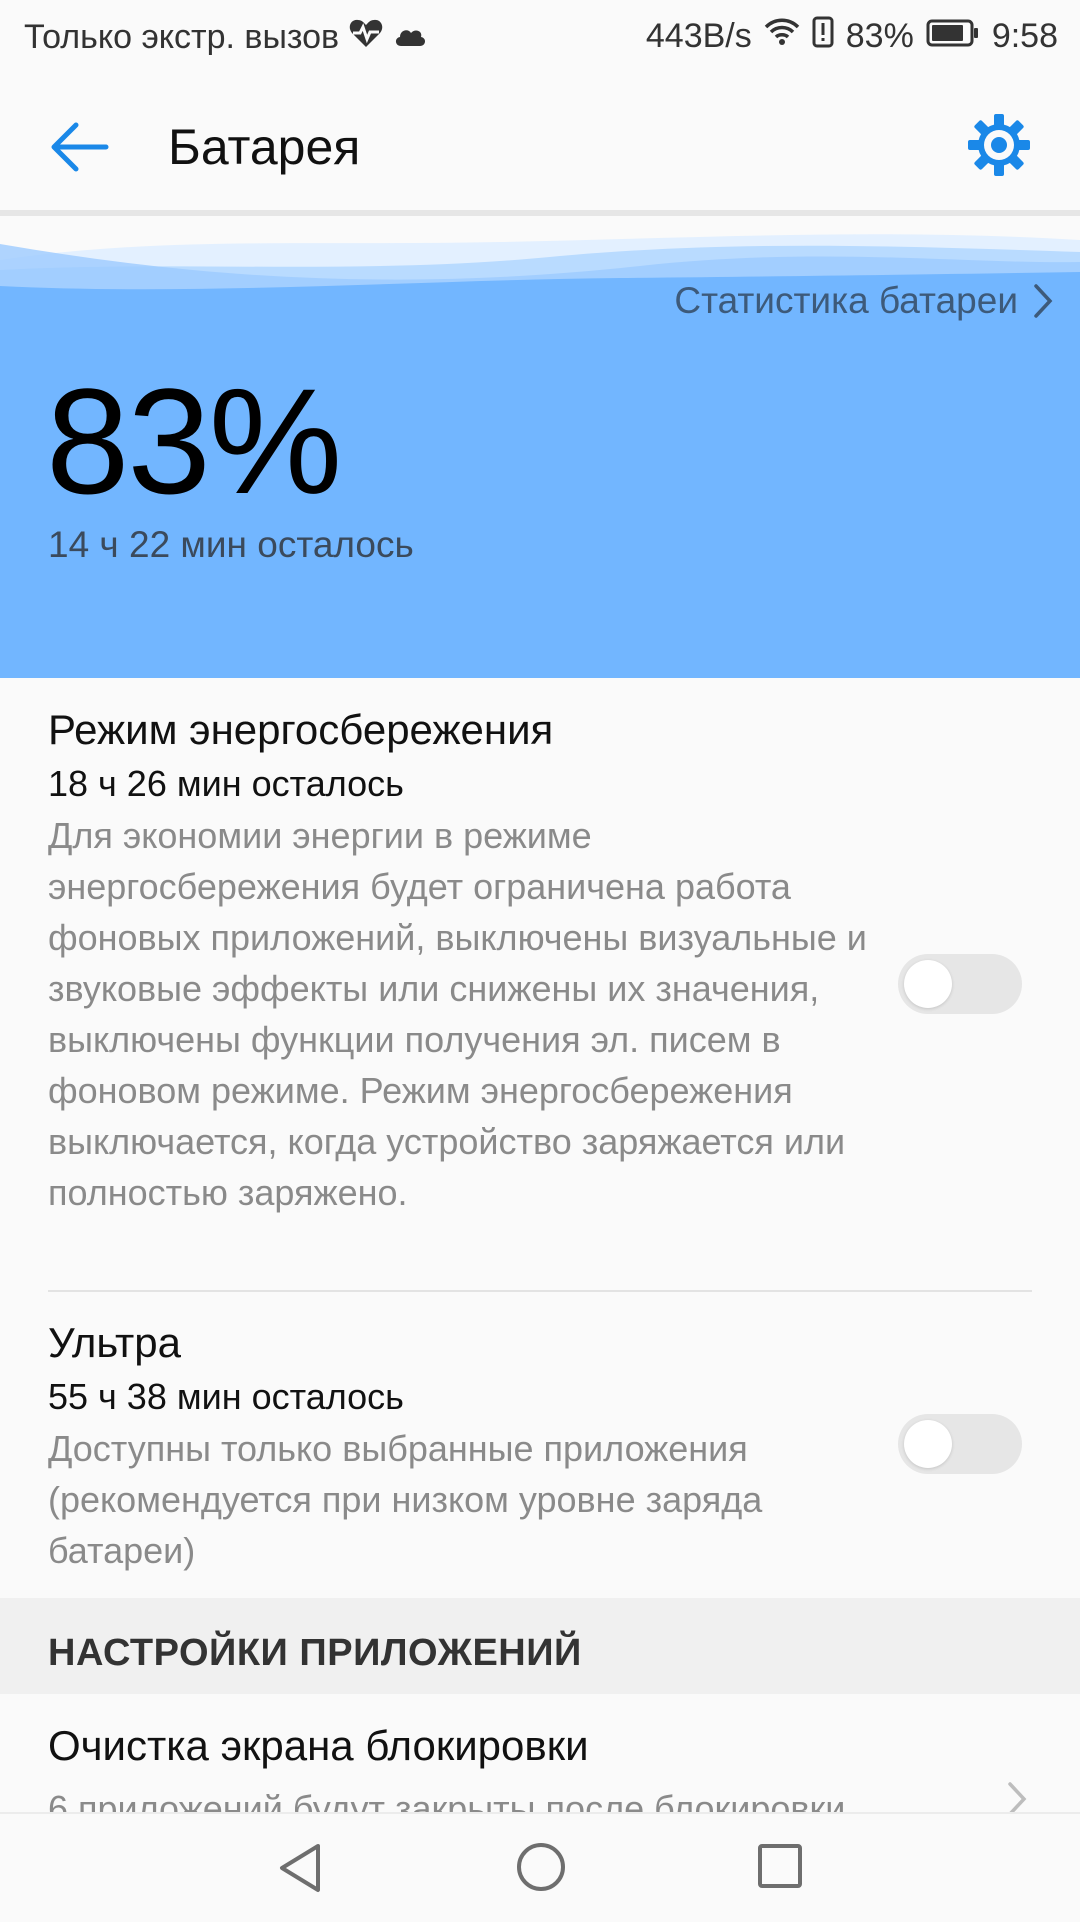  I want to click on cloud-icon, so click(410, 37).